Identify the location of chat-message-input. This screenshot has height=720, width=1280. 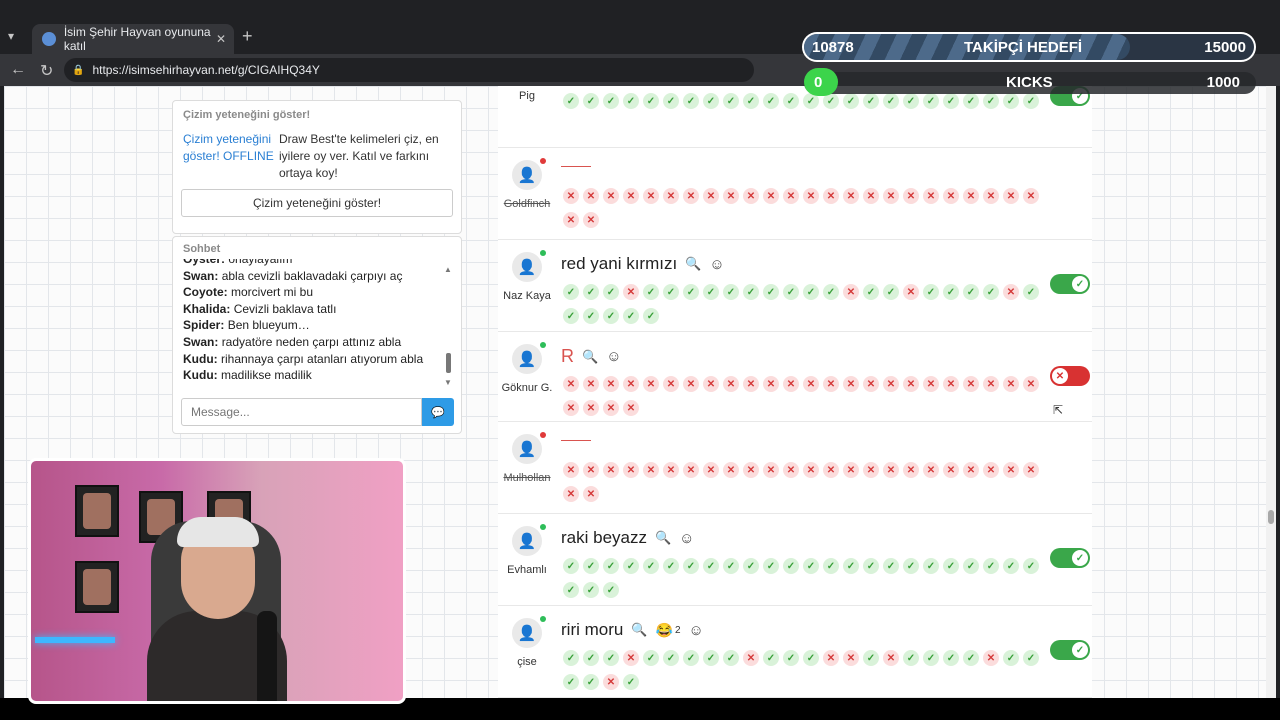
(301, 412).